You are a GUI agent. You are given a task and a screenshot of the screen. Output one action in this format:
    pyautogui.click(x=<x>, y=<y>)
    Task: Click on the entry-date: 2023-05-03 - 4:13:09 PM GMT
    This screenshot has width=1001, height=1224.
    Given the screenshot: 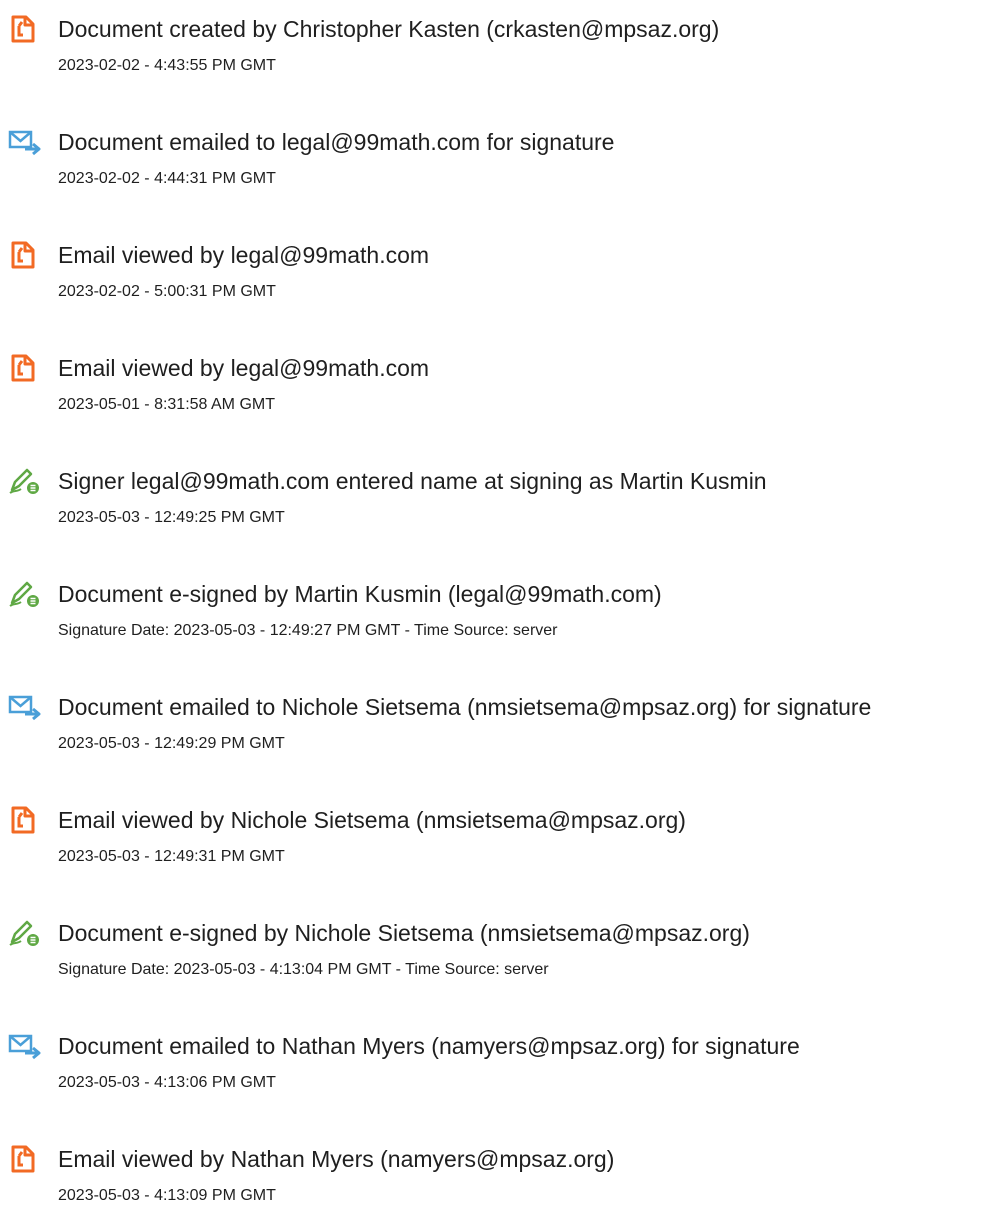 What is the action you would take?
    pyautogui.click(x=167, y=1195)
    